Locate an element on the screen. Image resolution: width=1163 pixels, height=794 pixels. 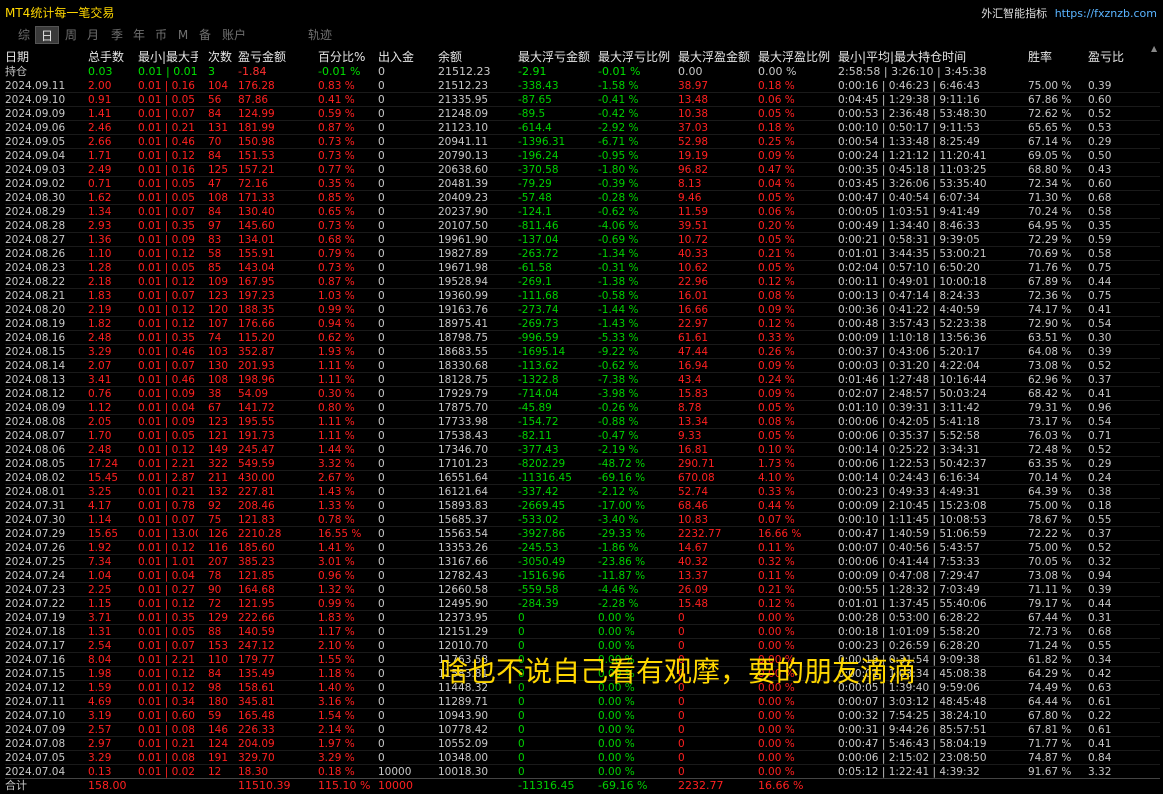
max-float-profit-cell: 15.48 is located at coordinates (693, 604).